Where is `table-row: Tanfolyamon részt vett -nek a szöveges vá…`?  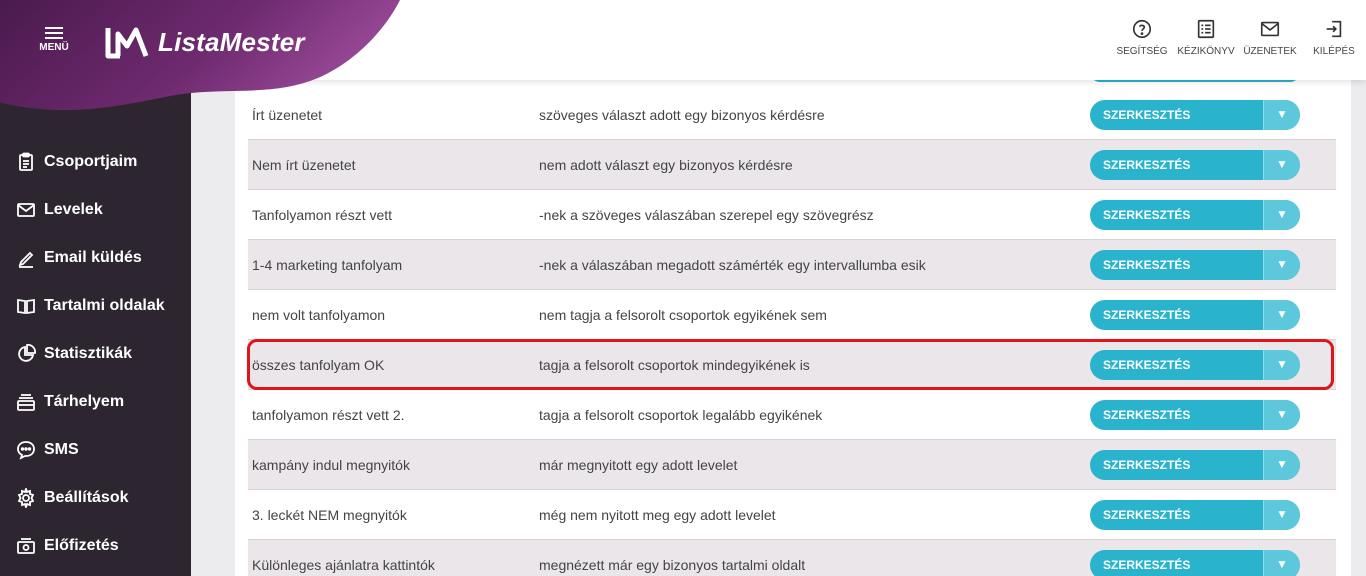 table-row: Tanfolyamon részt vett -nek a szöveges vá… is located at coordinates (792, 215).